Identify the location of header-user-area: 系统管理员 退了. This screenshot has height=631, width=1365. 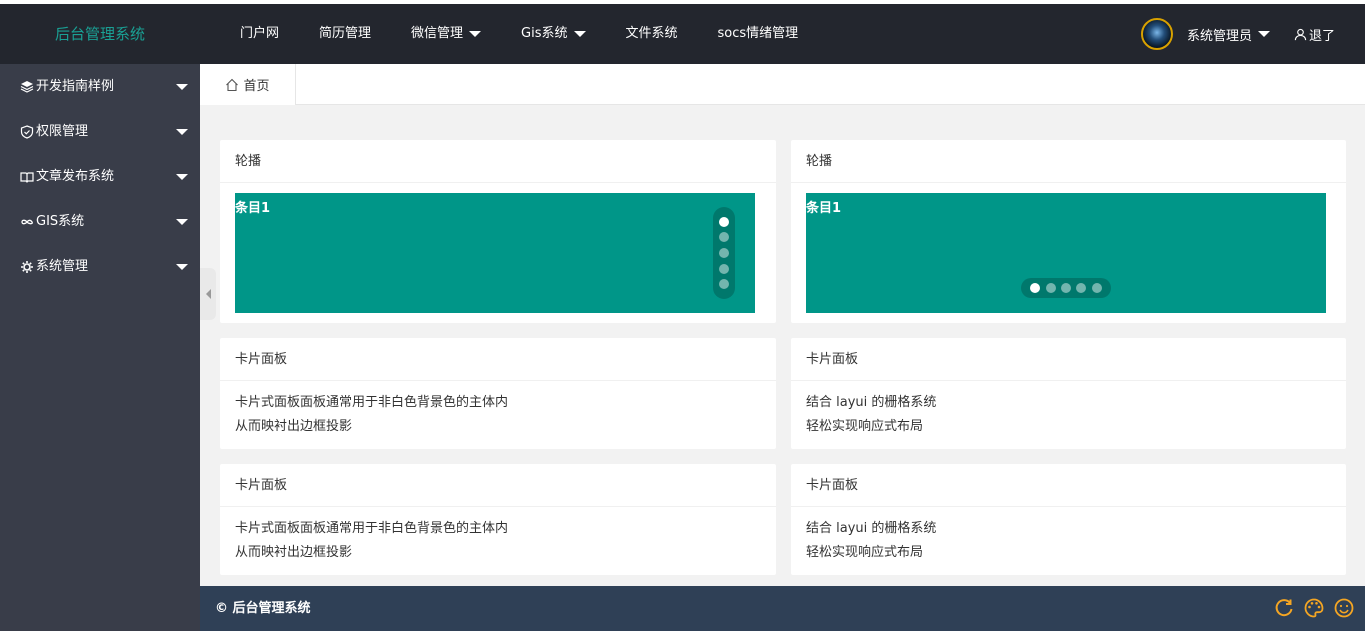
(1237, 34).